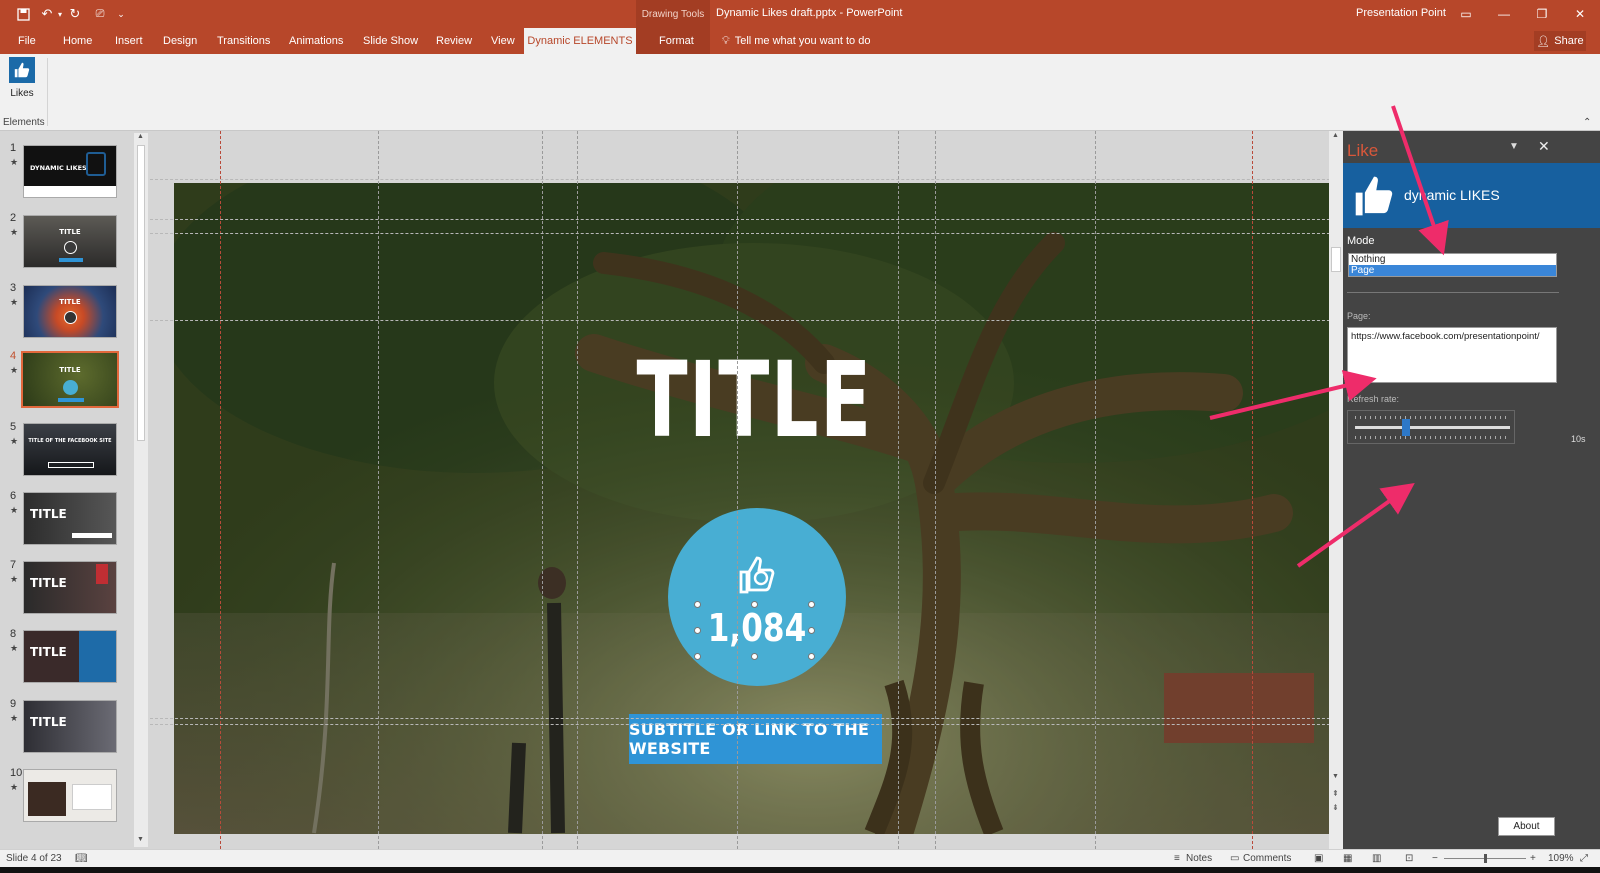 The width and height of the screenshot is (1600, 873). Describe the element at coordinates (1504, 14) in the screenshot. I see `minimize-icon: —` at that location.